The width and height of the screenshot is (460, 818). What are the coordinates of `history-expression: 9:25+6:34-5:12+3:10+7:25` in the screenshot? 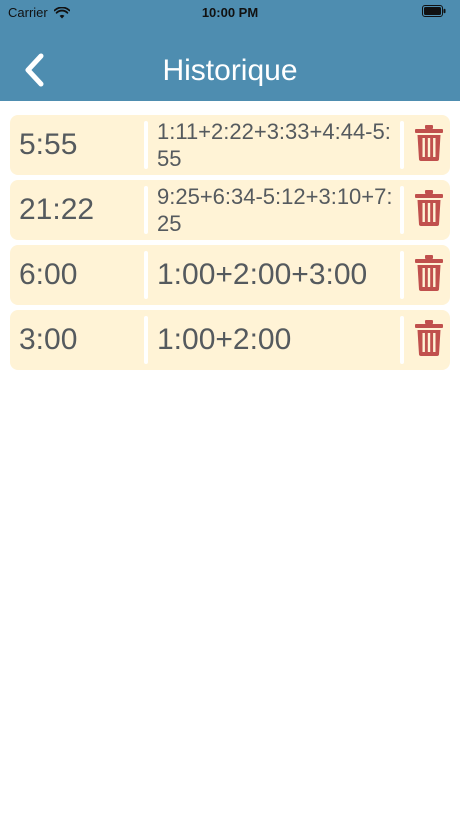 It's located at (275, 210).